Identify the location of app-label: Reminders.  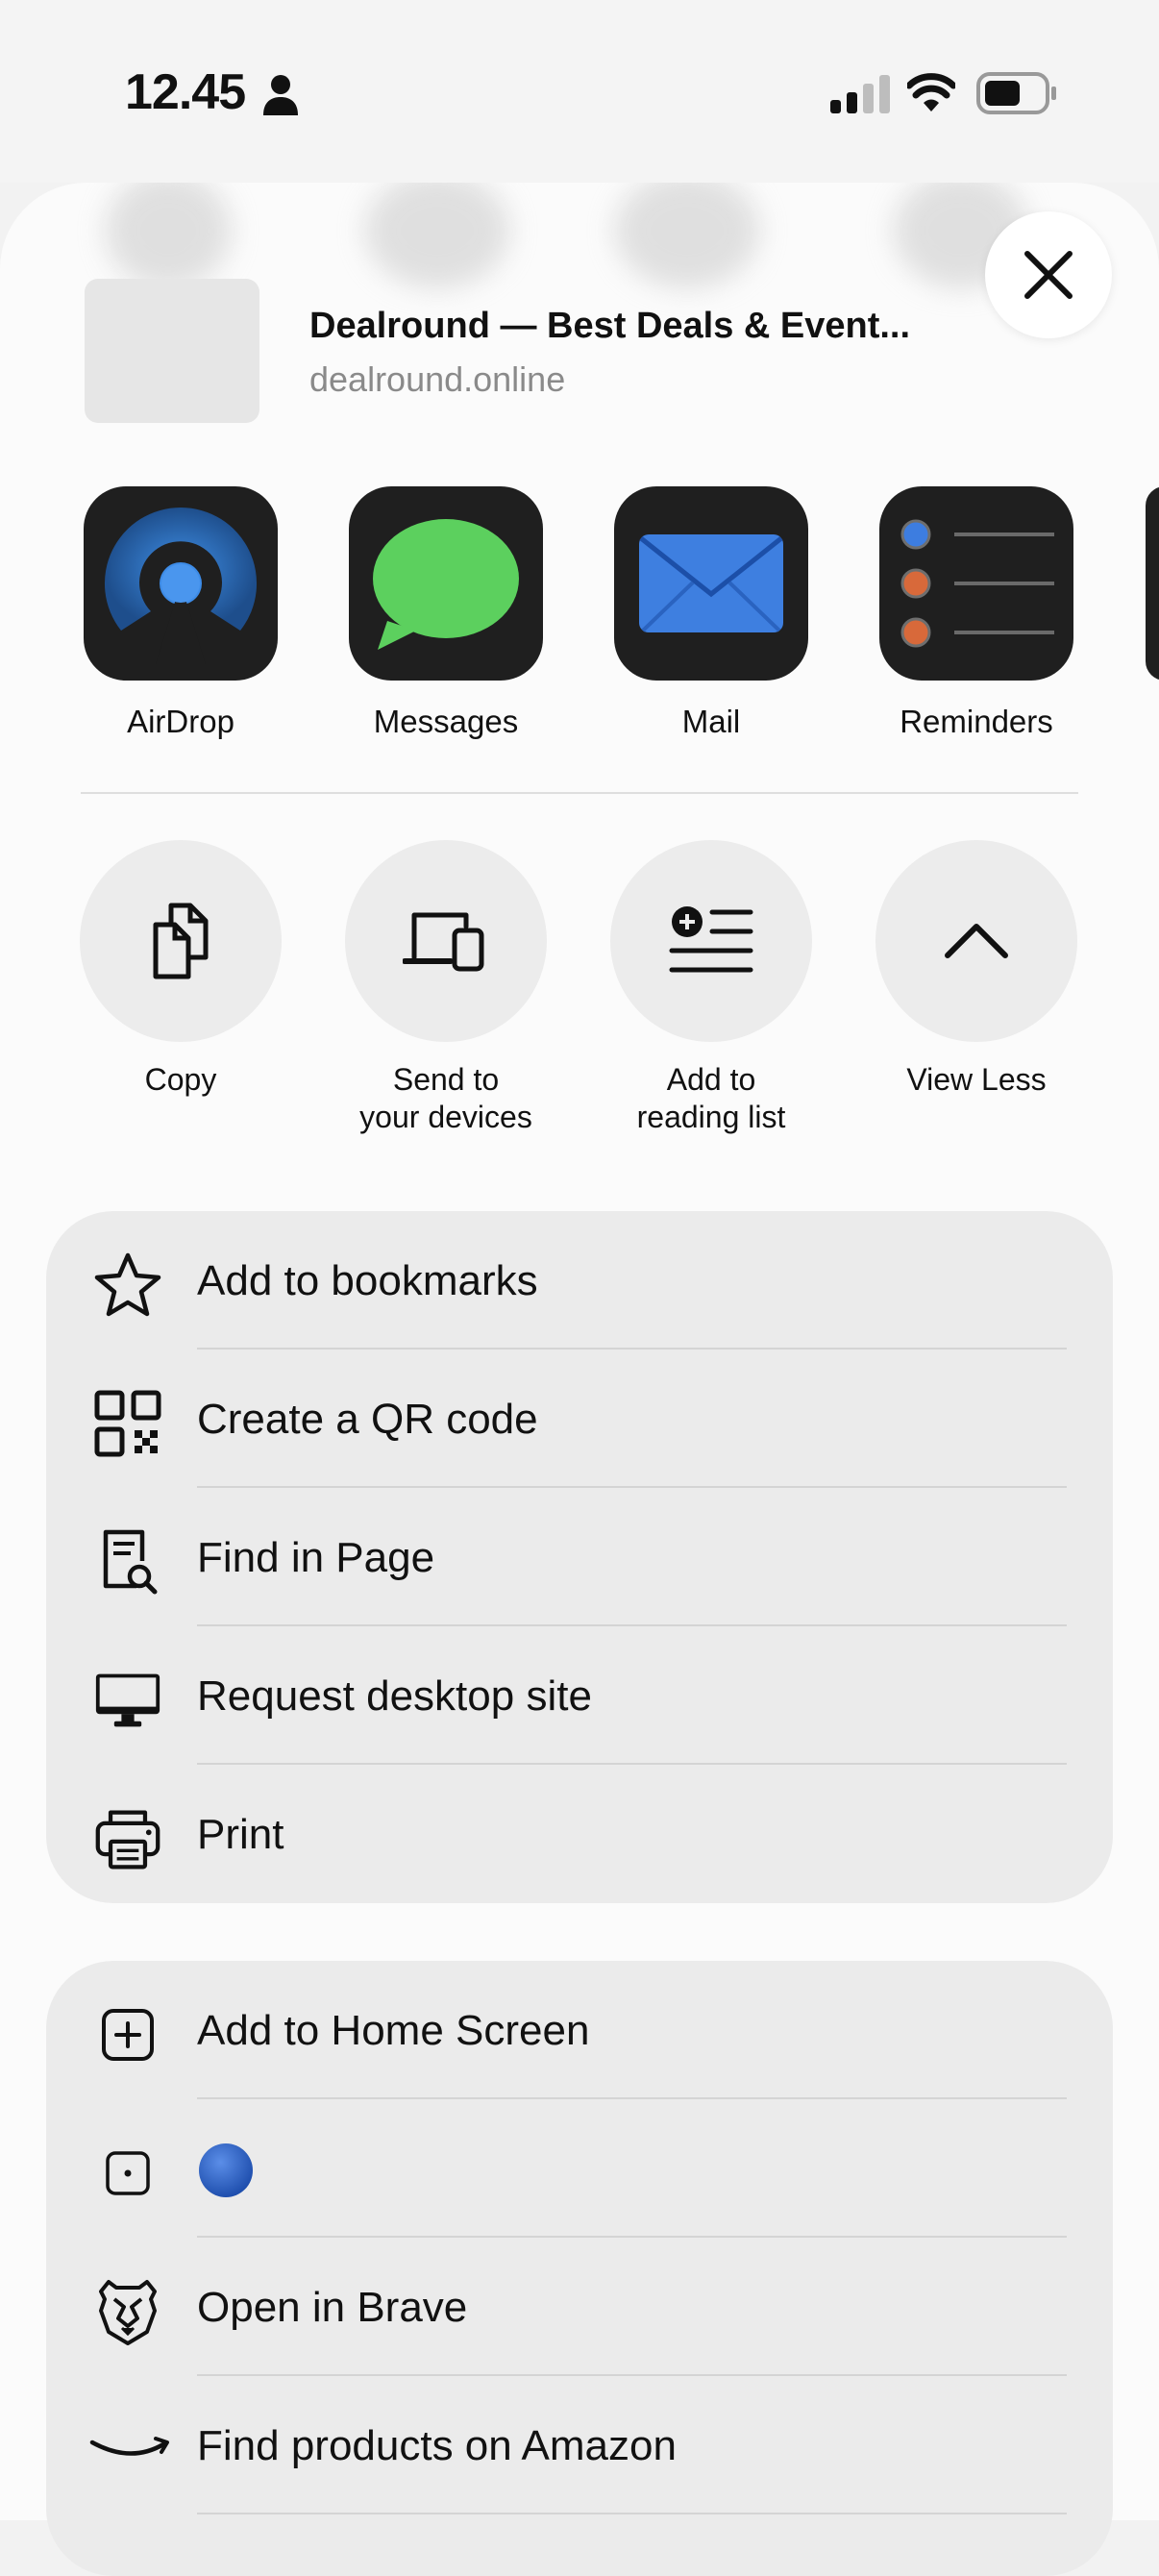
(976, 721).